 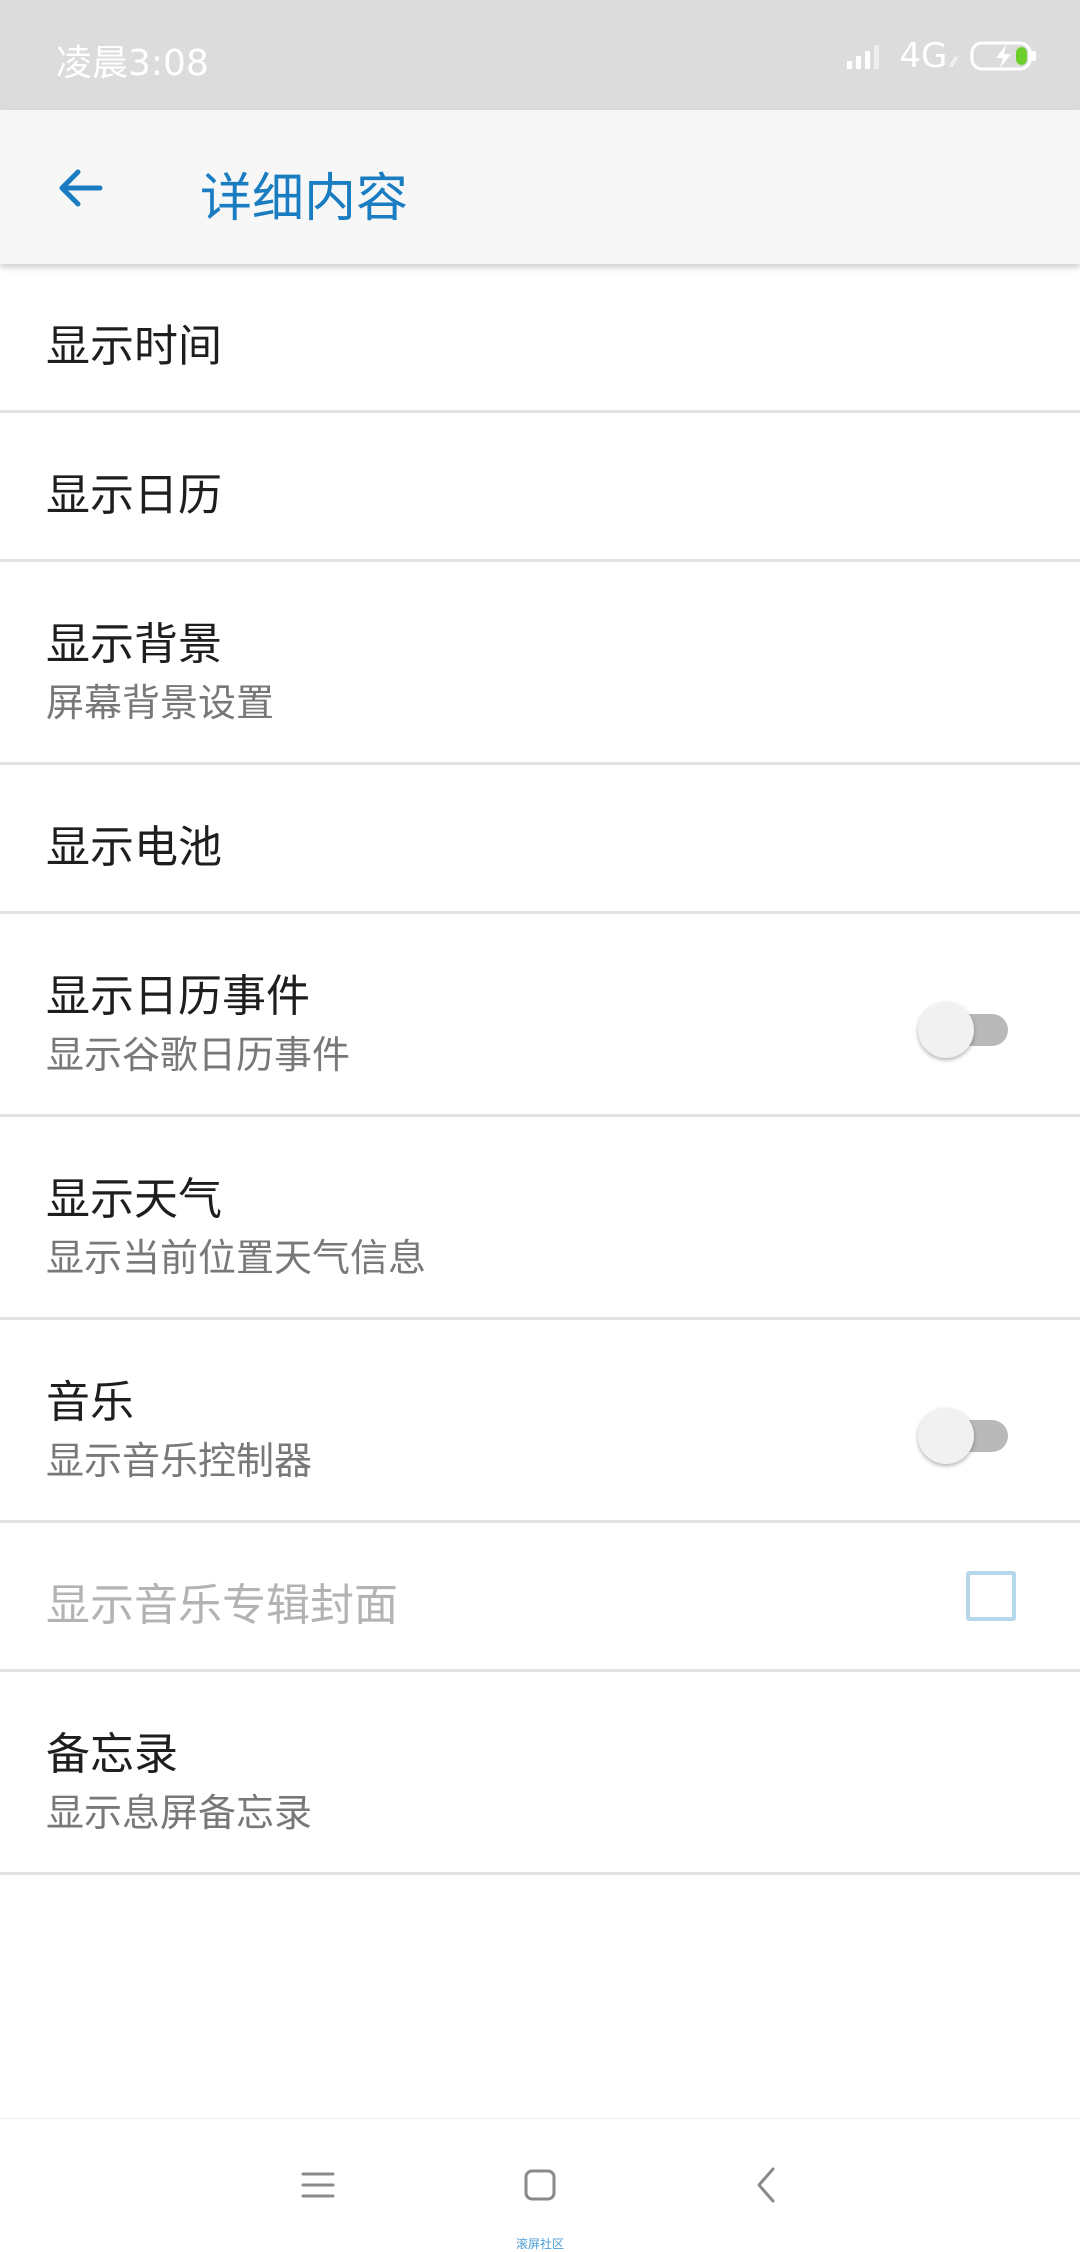 What do you see at coordinates (236, 1258) in the screenshot?
I see `setting-subtitle: 显示当前位置天气信息` at bounding box center [236, 1258].